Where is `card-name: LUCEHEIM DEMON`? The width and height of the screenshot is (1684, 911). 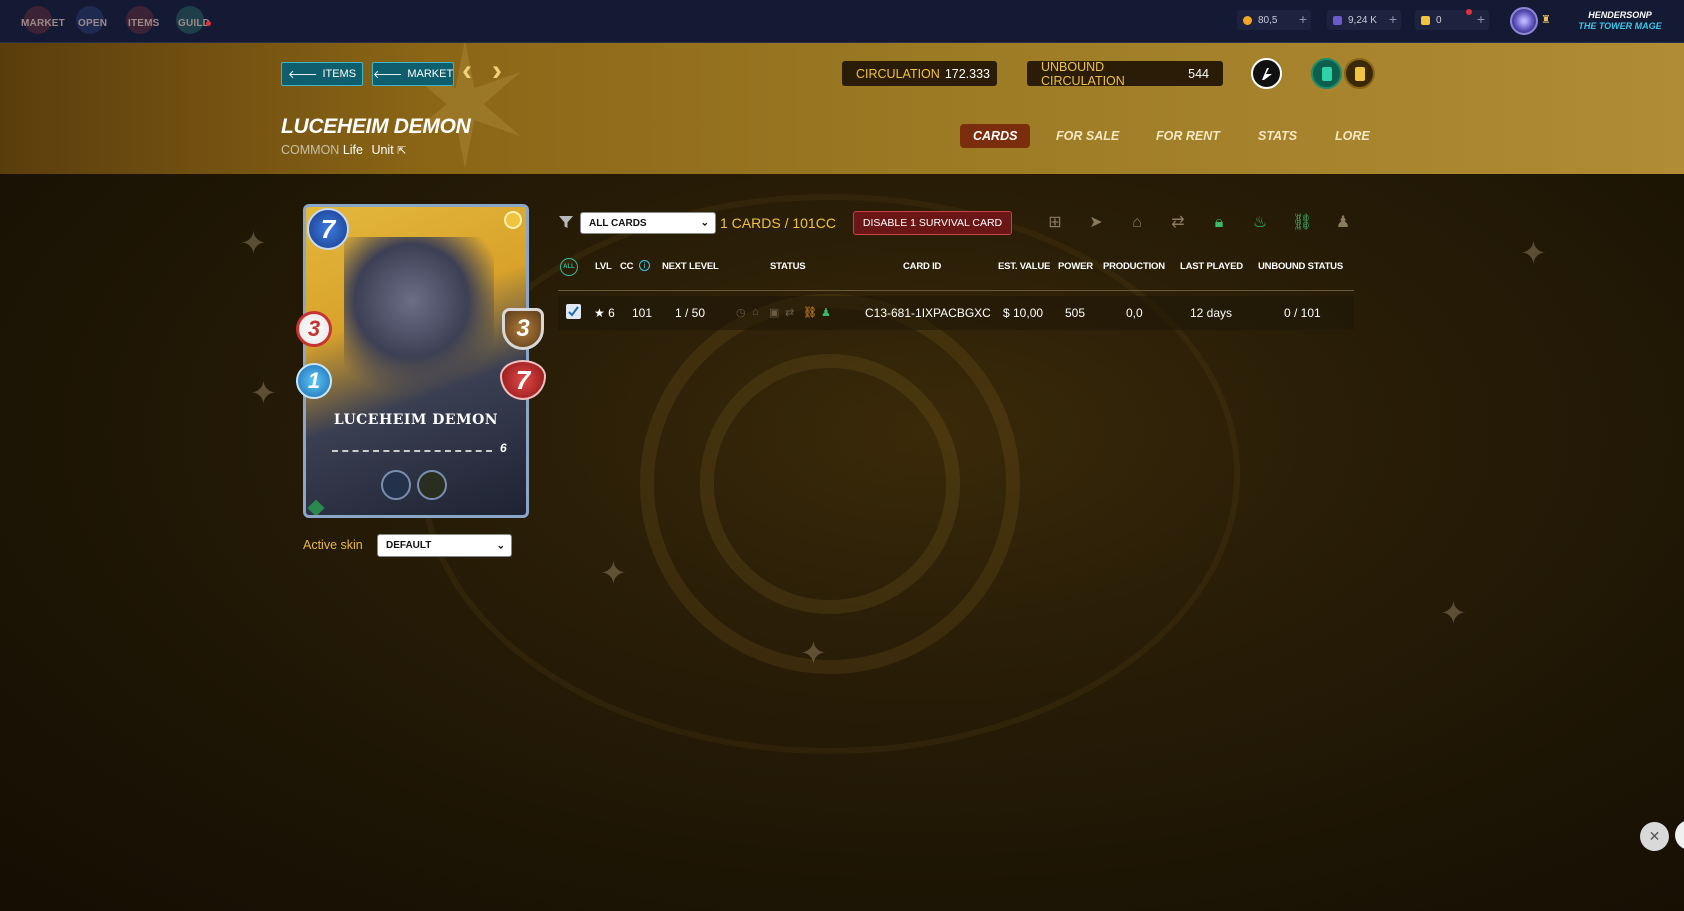 card-name: LUCEHEIM DEMON is located at coordinates (416, 420).